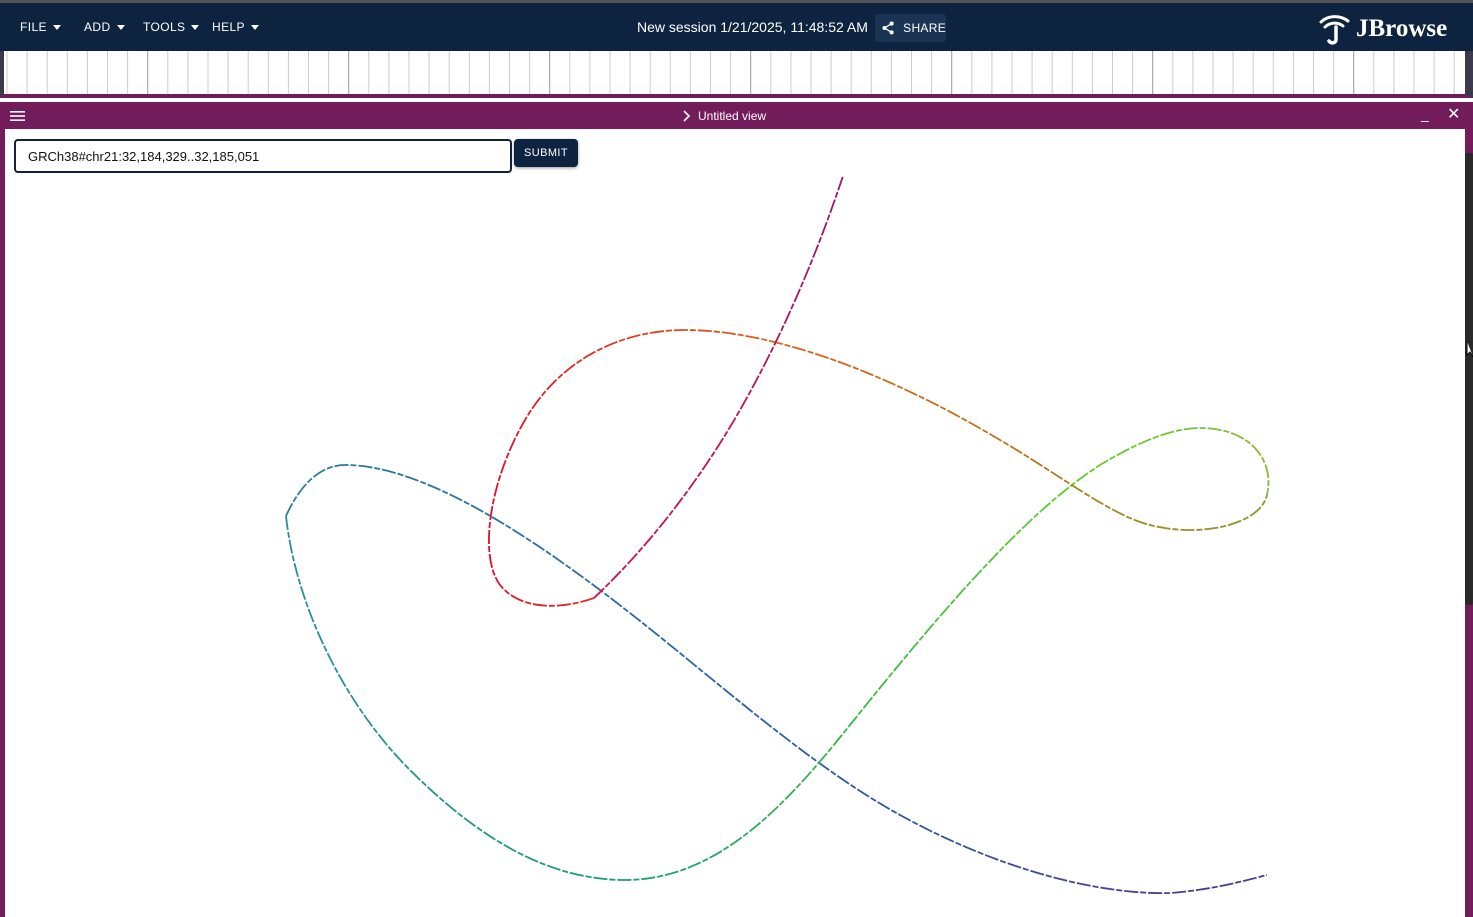 Image resolution: width=1473 pixels, height=917 pixels. Describe the element at coordinates (730, 72) in the screenshot. I see `ruler-ticks` at that location.